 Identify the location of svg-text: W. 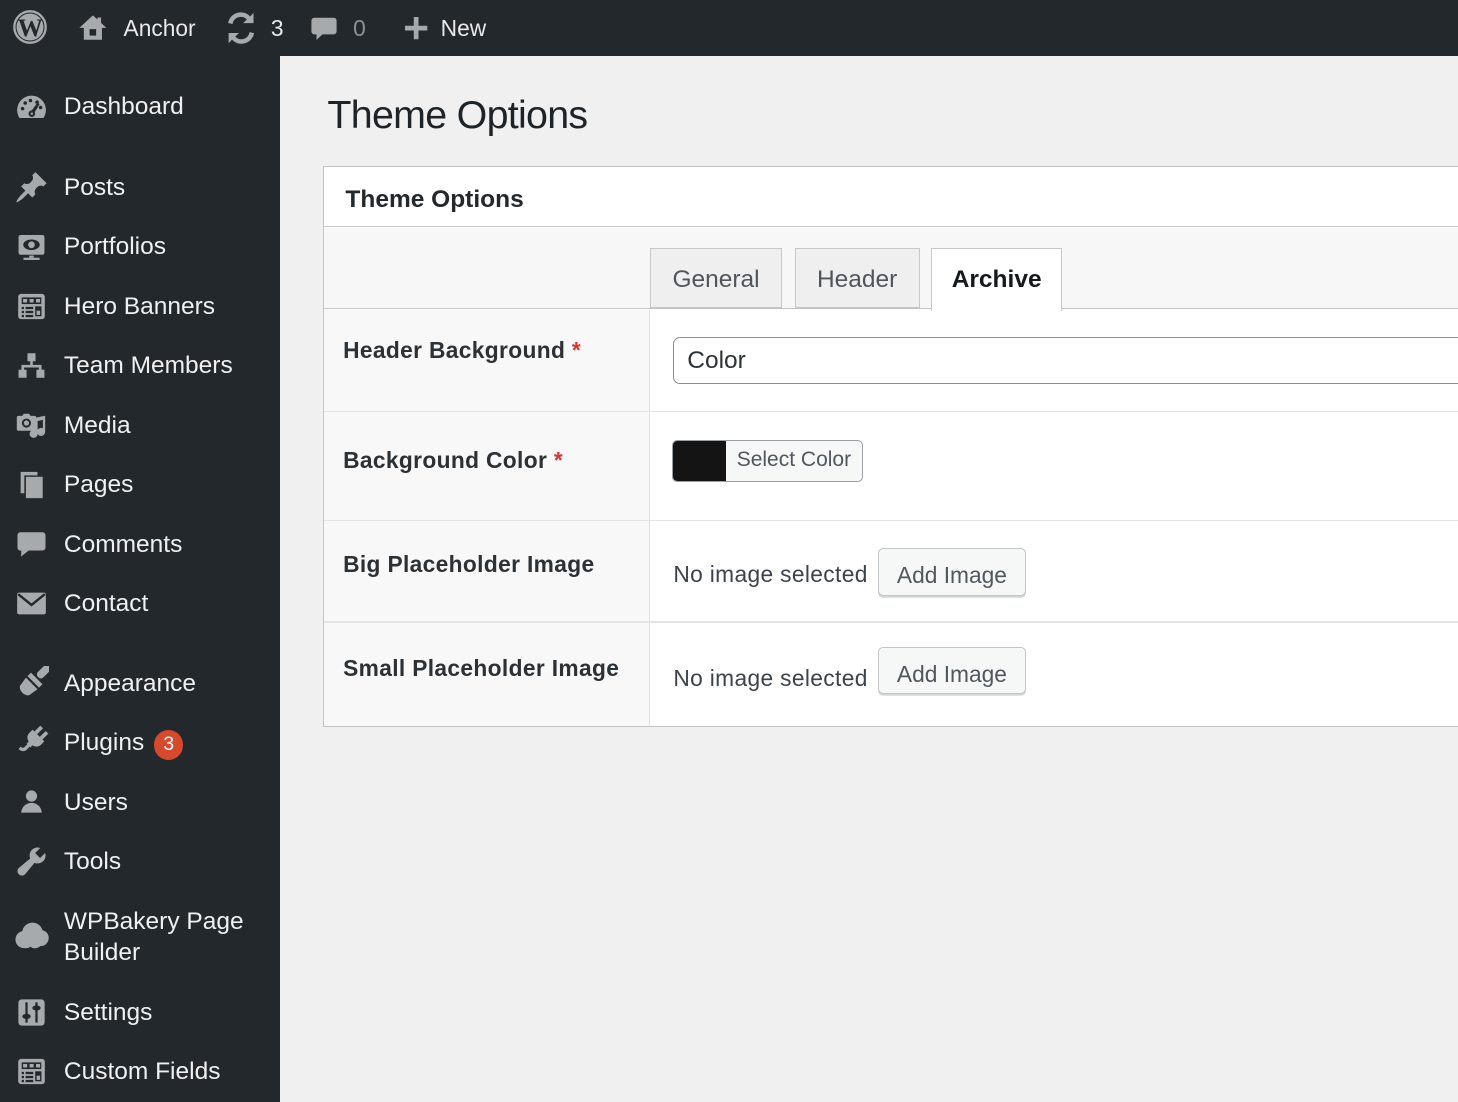
(29, 28).